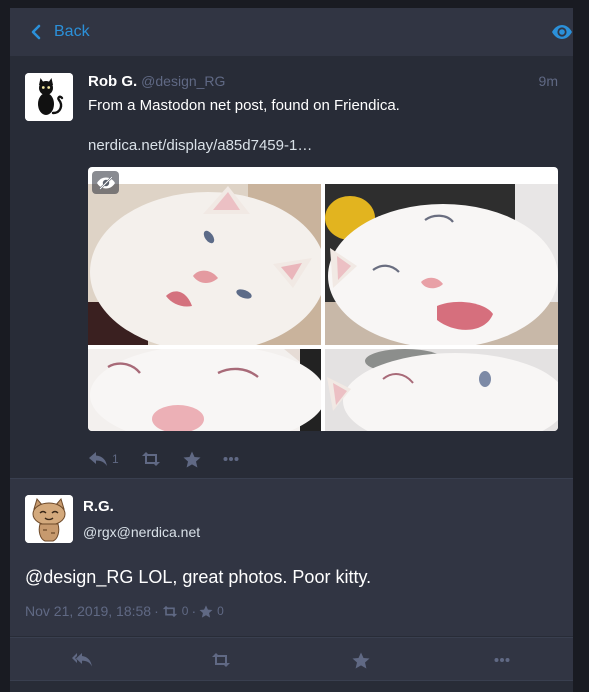  What do you see at coordinates (291, 32) in the screenshot?
I see `column-header: Back` at bounding box center [291, 32].